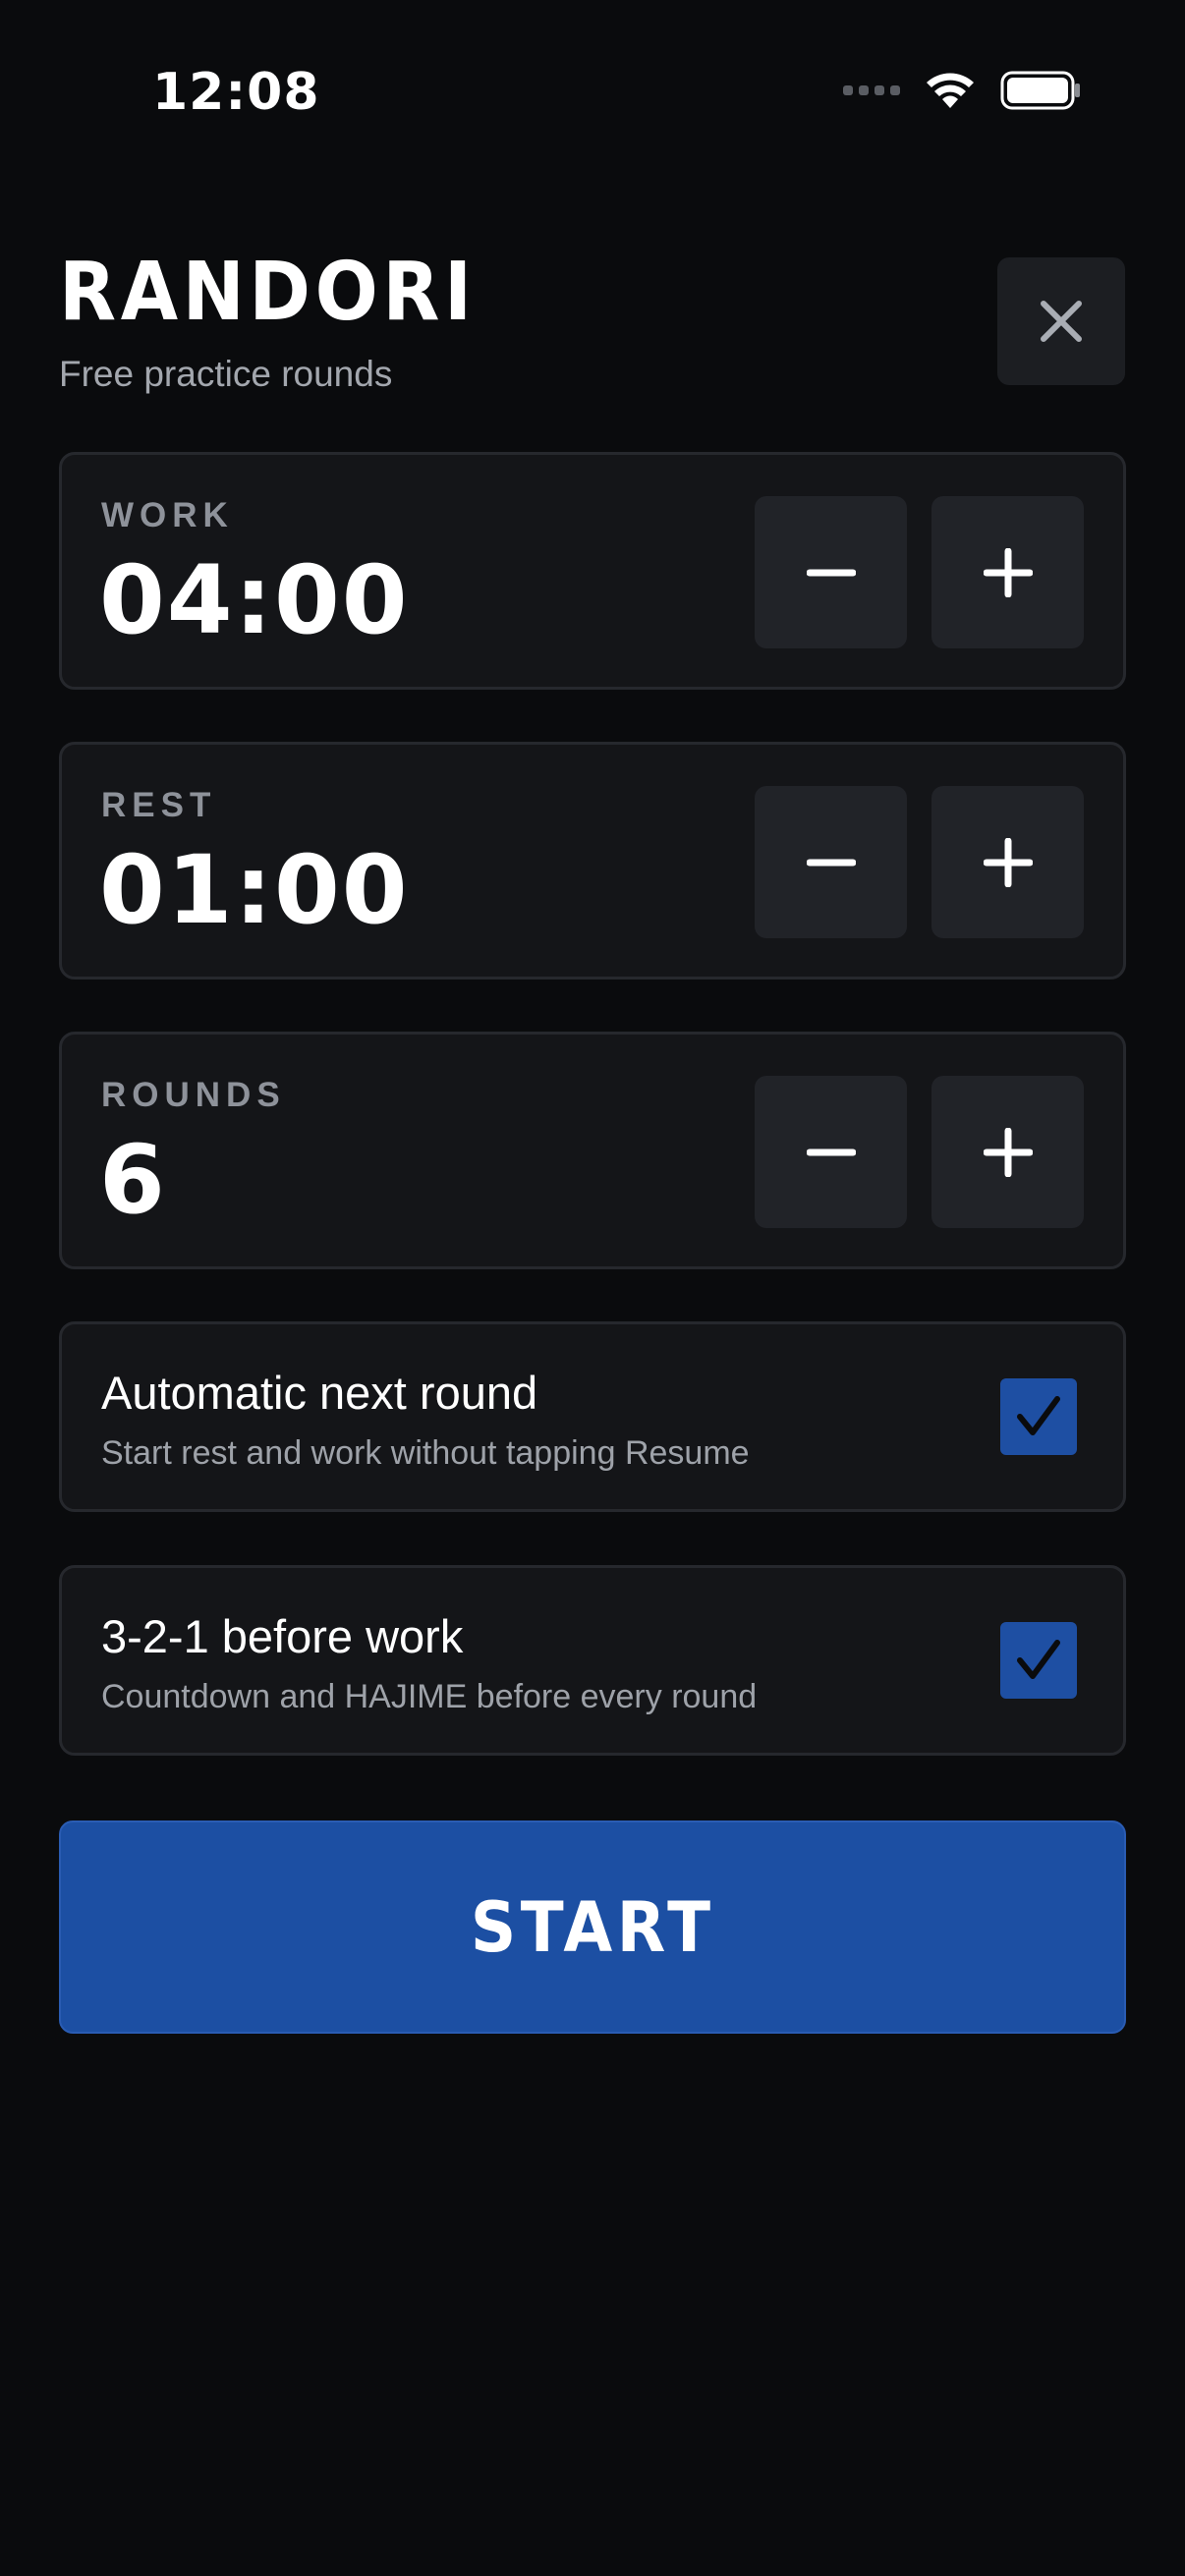 This screenshot has height=2576, width=1185. Describe the element at coordinates (872, 90) in the screenshot. I see `cellular-signal-icon` at that location.